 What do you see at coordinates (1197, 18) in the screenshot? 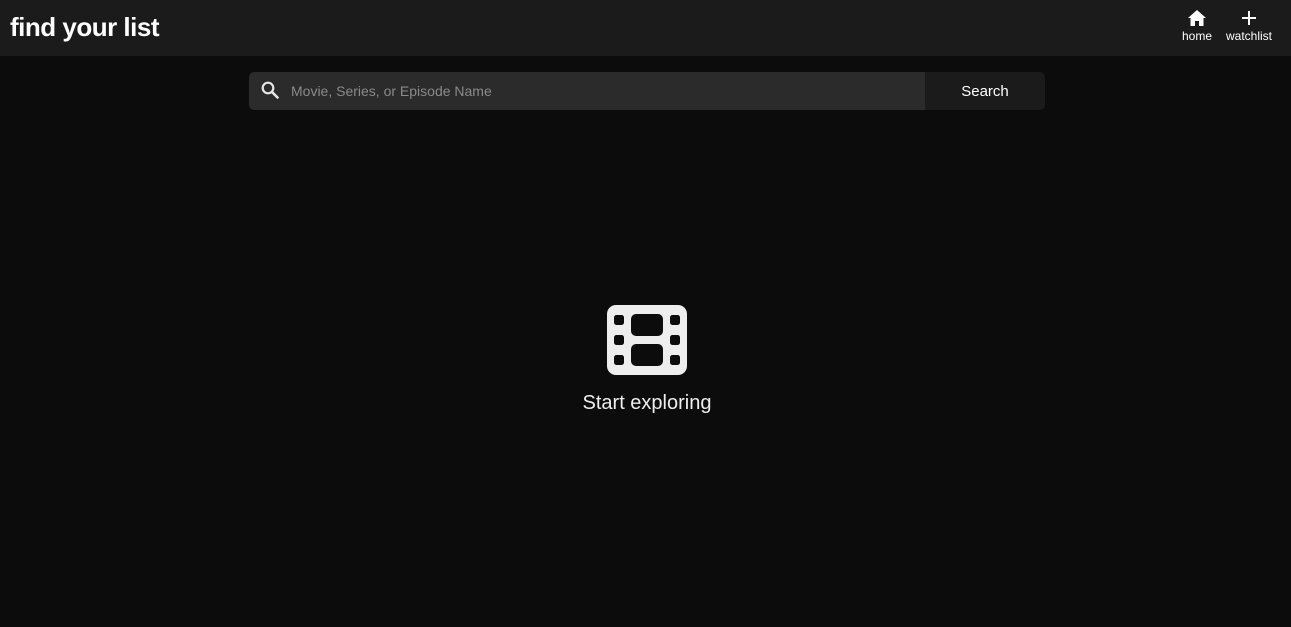
I see `home-icon` at bounding box center [1197, 18].